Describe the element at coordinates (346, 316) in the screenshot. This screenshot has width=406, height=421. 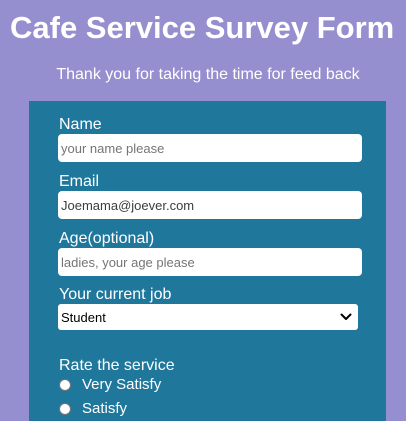
I see `chevron-down-icon` at that location.